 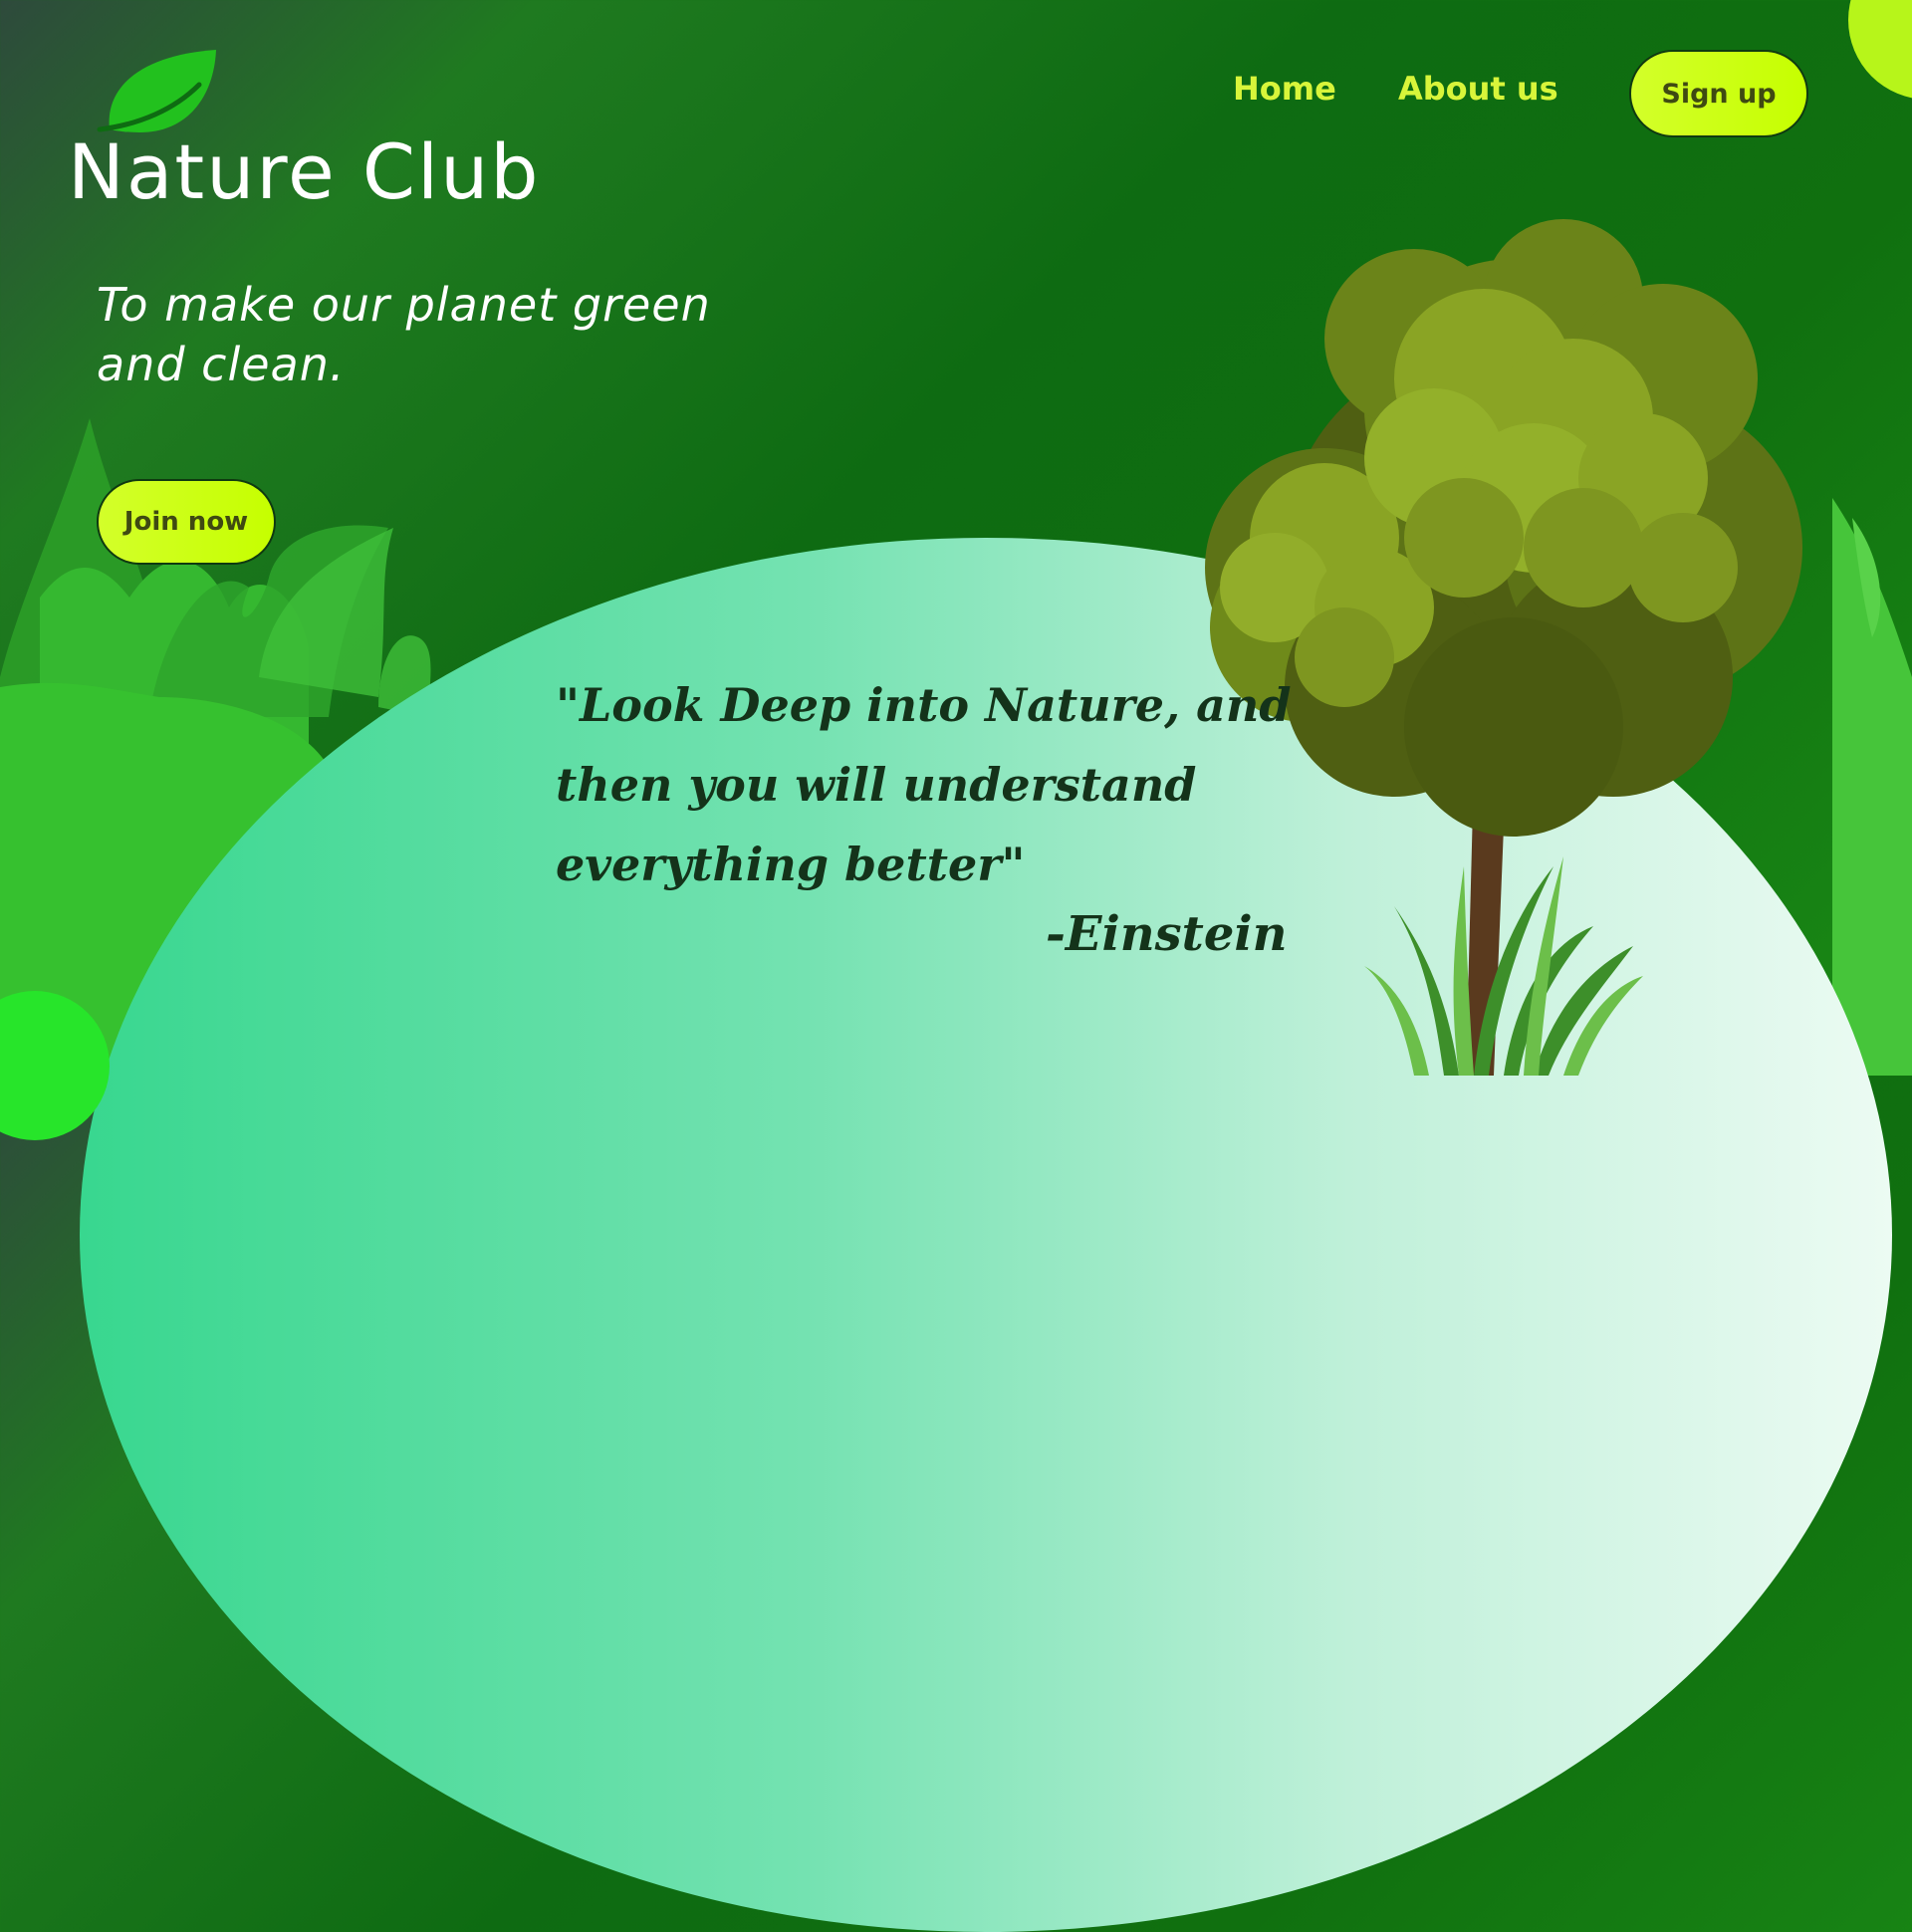 I want to click on nav-about-us-link: About us, so click(x=1478, y=89).